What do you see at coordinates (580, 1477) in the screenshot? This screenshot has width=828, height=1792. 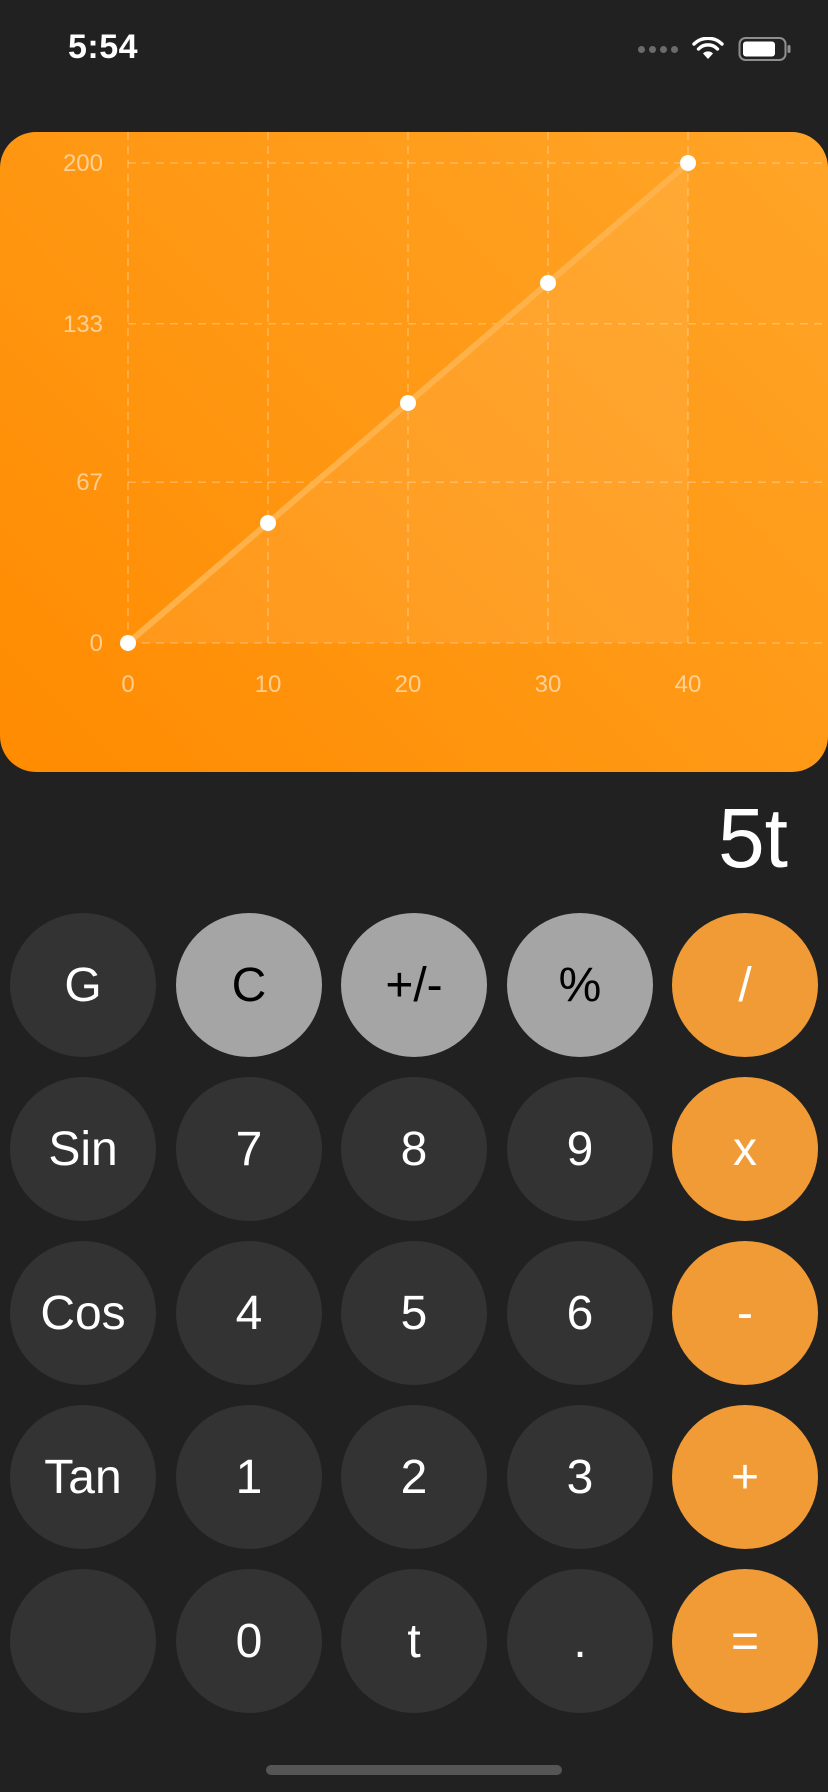 I see `key-3-button: 3` at bounding box center [580, 1477].